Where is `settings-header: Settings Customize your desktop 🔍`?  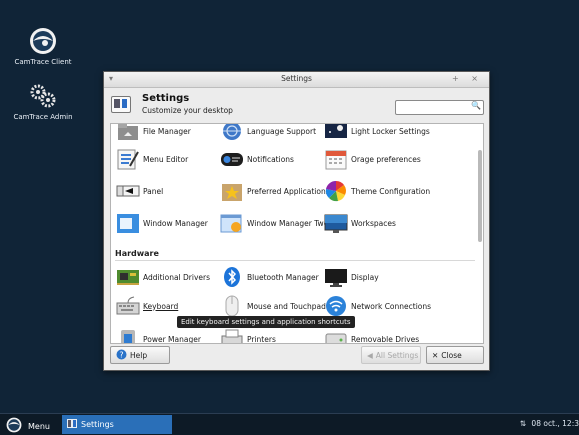 settings-header: Settings Customize your desktop 🔍 is located at coordinates (296, 104).